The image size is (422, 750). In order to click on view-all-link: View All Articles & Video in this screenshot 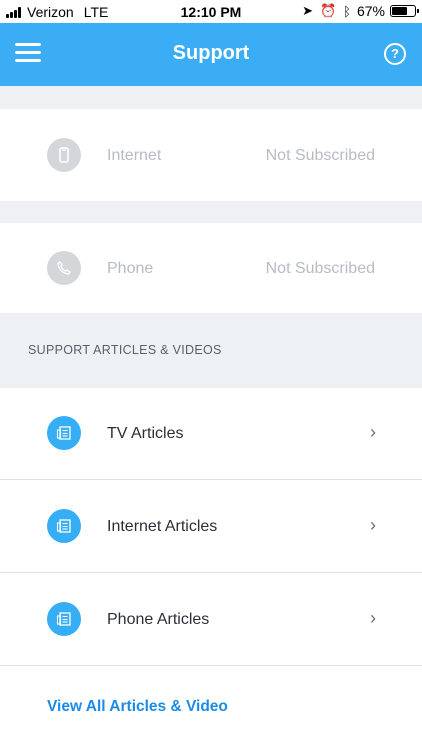, I will do `click(137, 707)`.